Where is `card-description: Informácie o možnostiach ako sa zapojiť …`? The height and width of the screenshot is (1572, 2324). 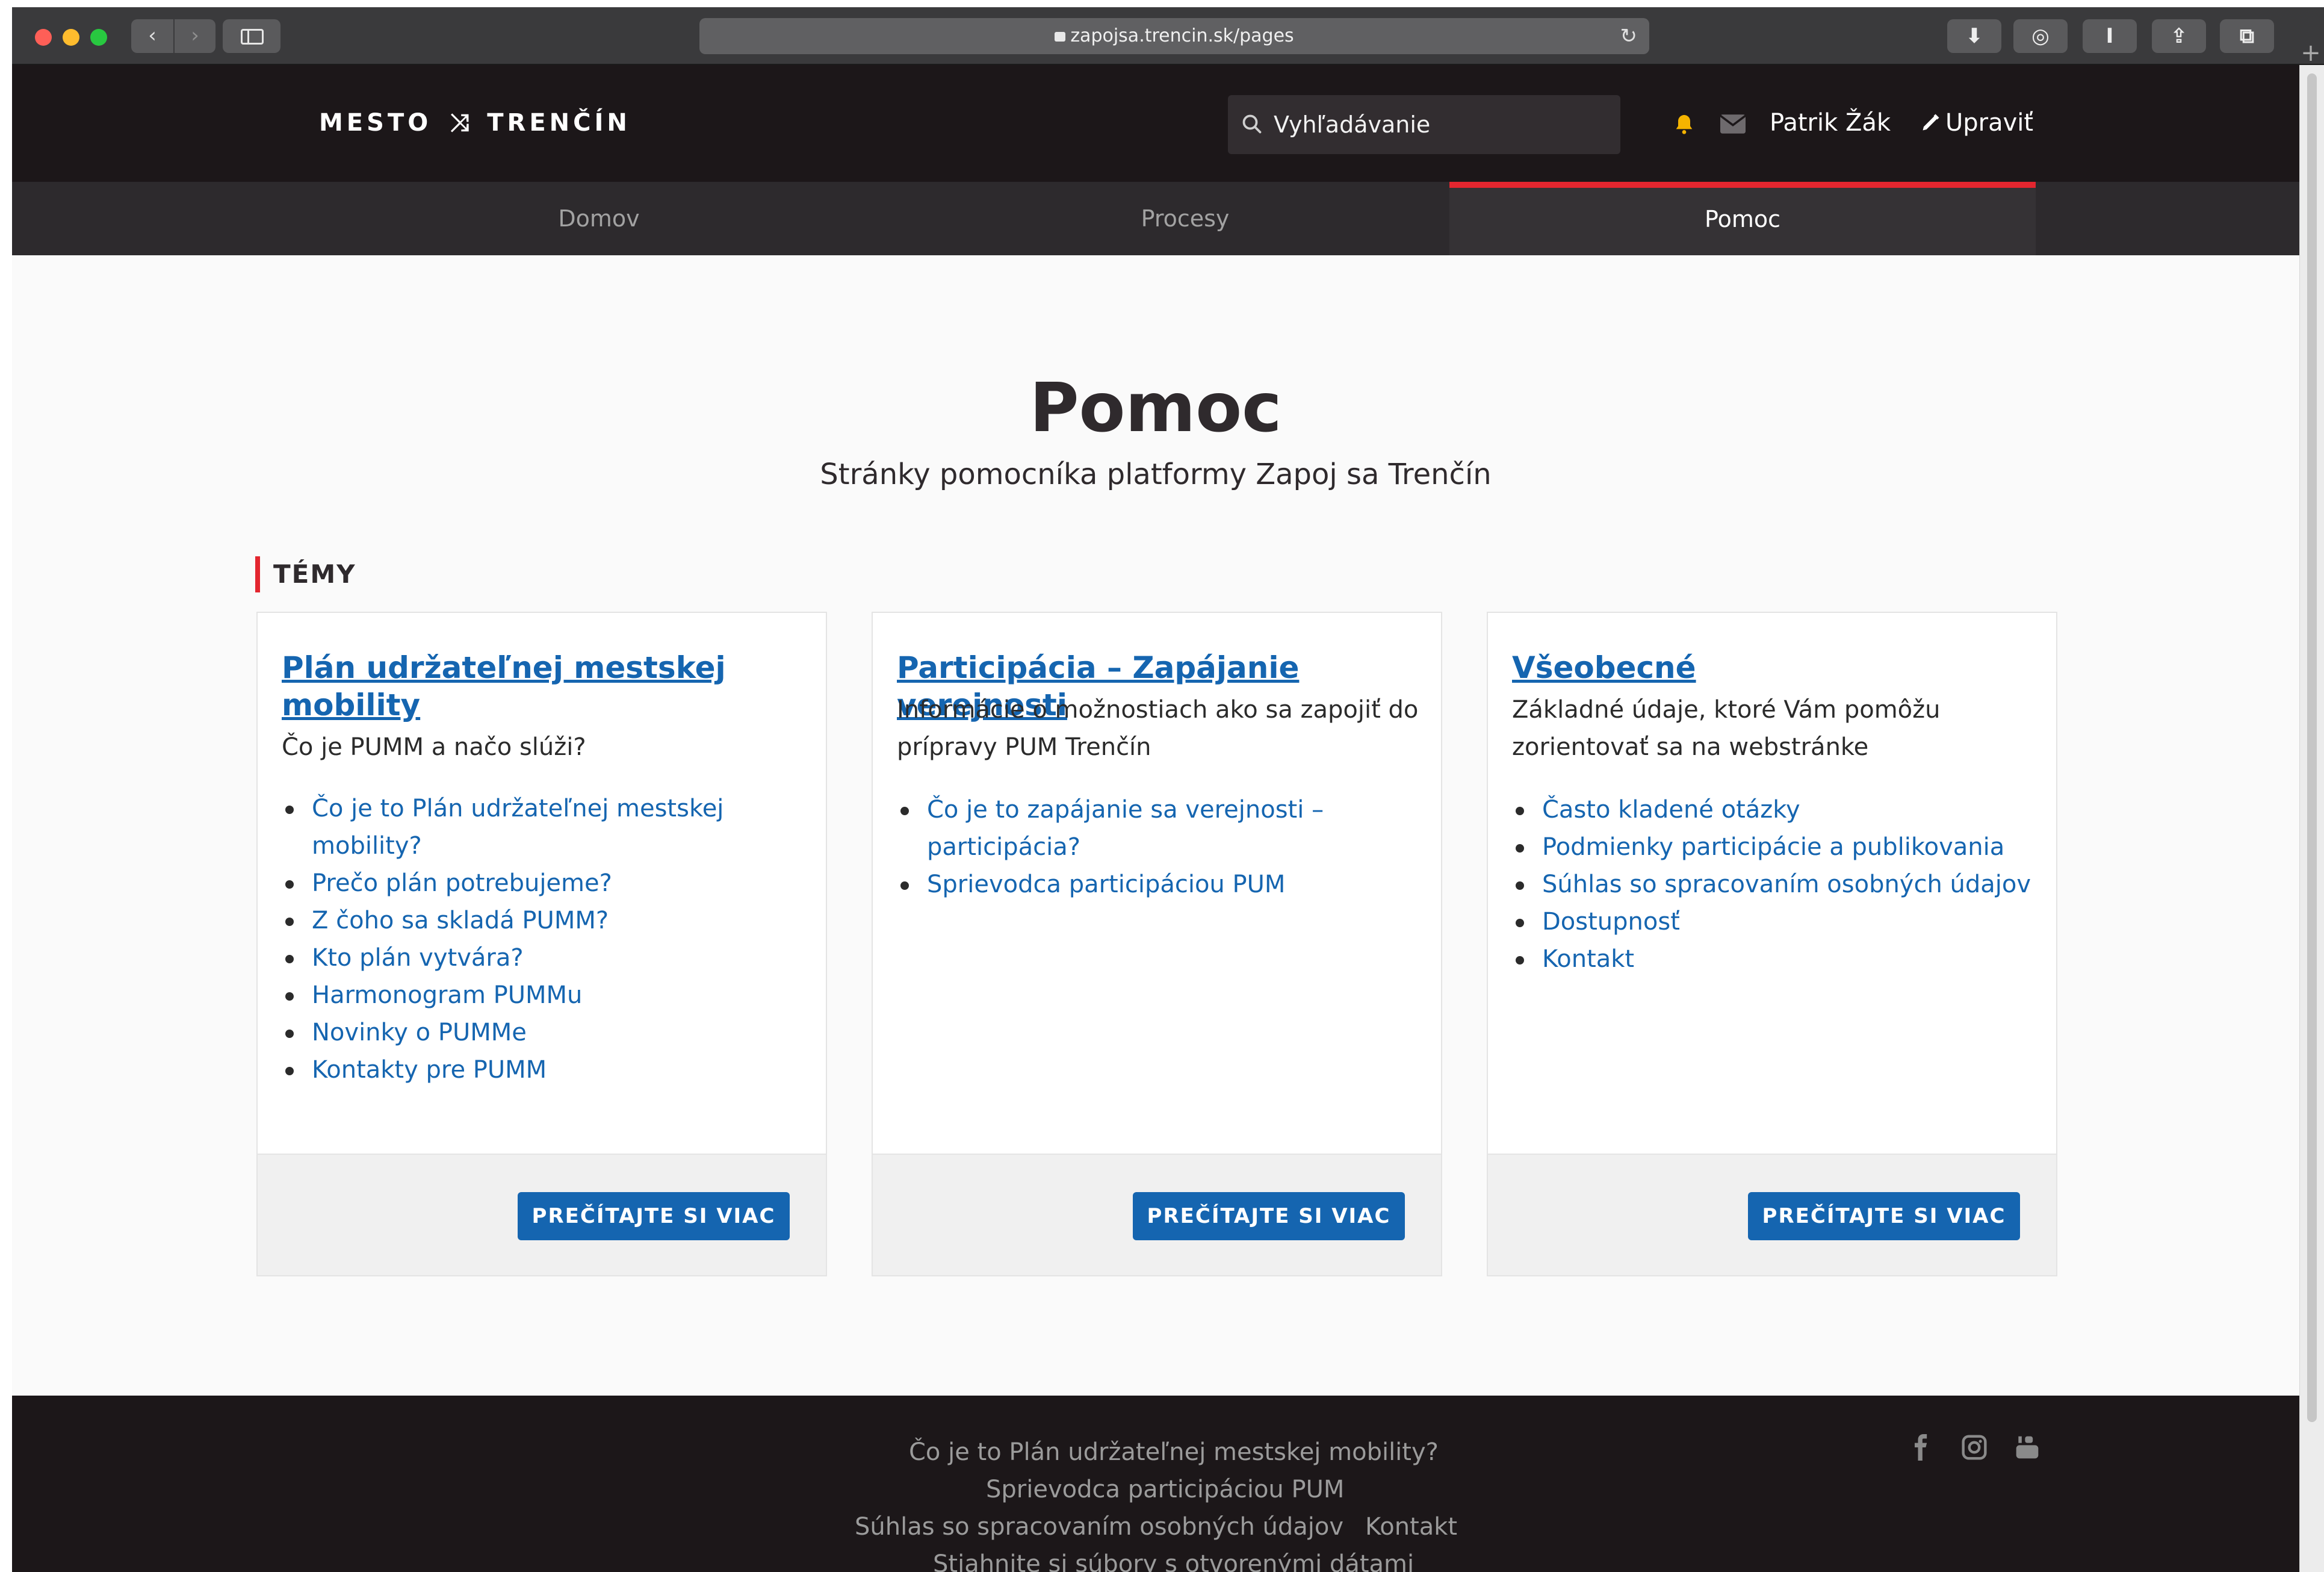 card-description: Informácie o možnostiach ako sa zapojiť … is located at coordinates (1158, 728).